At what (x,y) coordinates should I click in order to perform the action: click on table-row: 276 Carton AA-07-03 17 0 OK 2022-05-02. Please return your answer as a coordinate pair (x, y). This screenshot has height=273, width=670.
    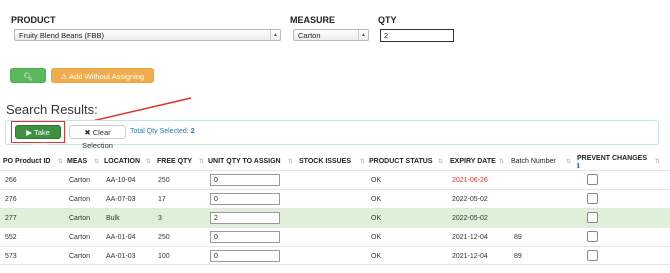
    Looking at the image, I should click on (335, 198).